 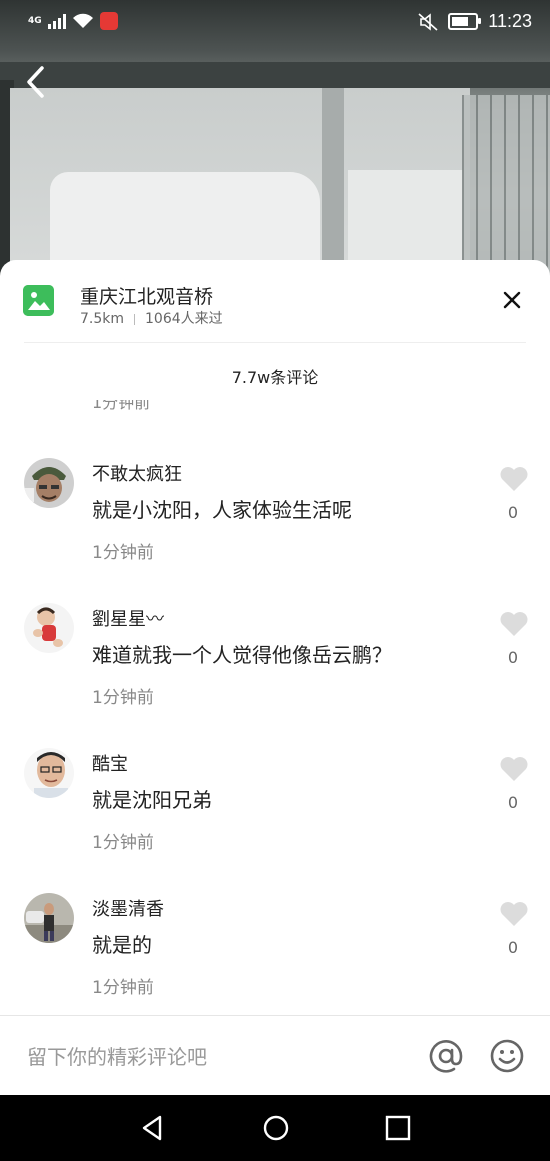 I want to click on comment-item: 不敢太疯狂 就是小沈阳，人家体验生活呢 1分钟前 0, so click(x=275, y=528).